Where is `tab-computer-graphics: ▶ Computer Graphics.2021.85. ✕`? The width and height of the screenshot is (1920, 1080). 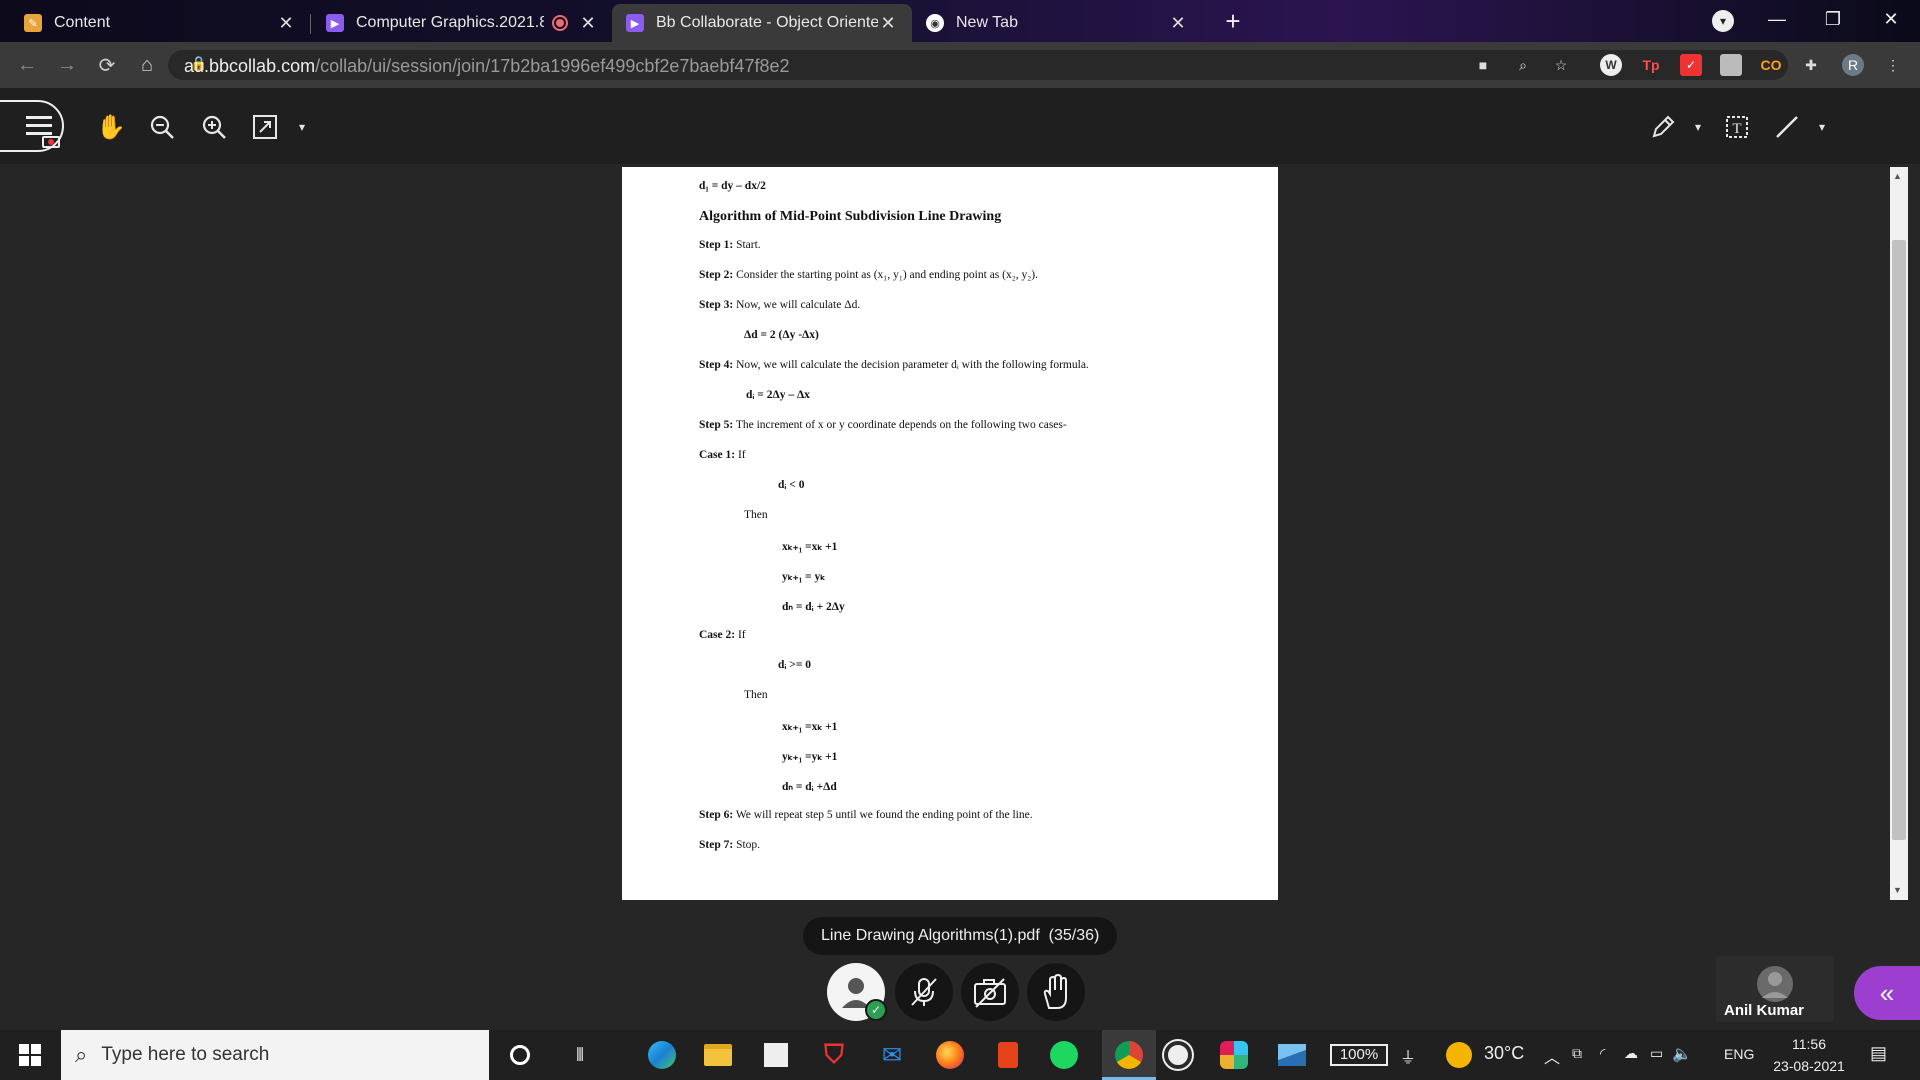
tab-computer-graphics: ▶ Computer Graphics.2021.85. ✕ is located at coordinates (462, 23).